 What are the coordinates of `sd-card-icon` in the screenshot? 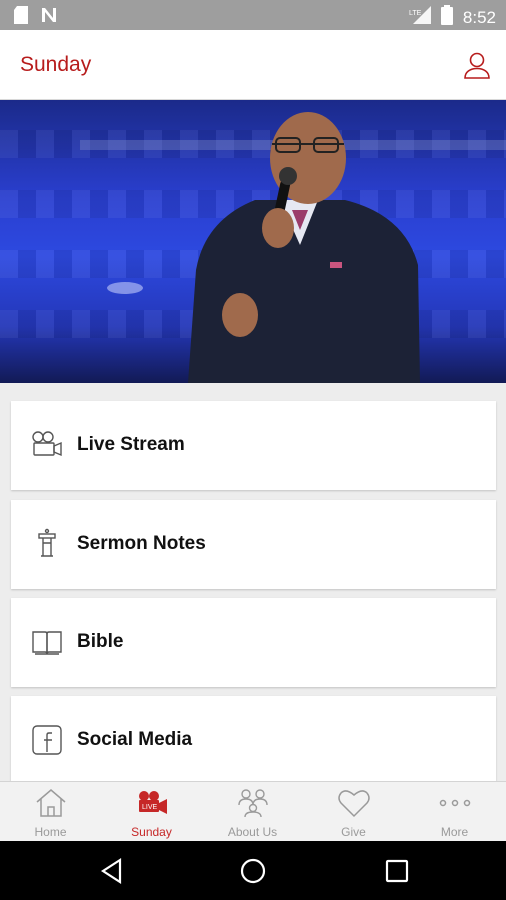 It's located at (21, 17).